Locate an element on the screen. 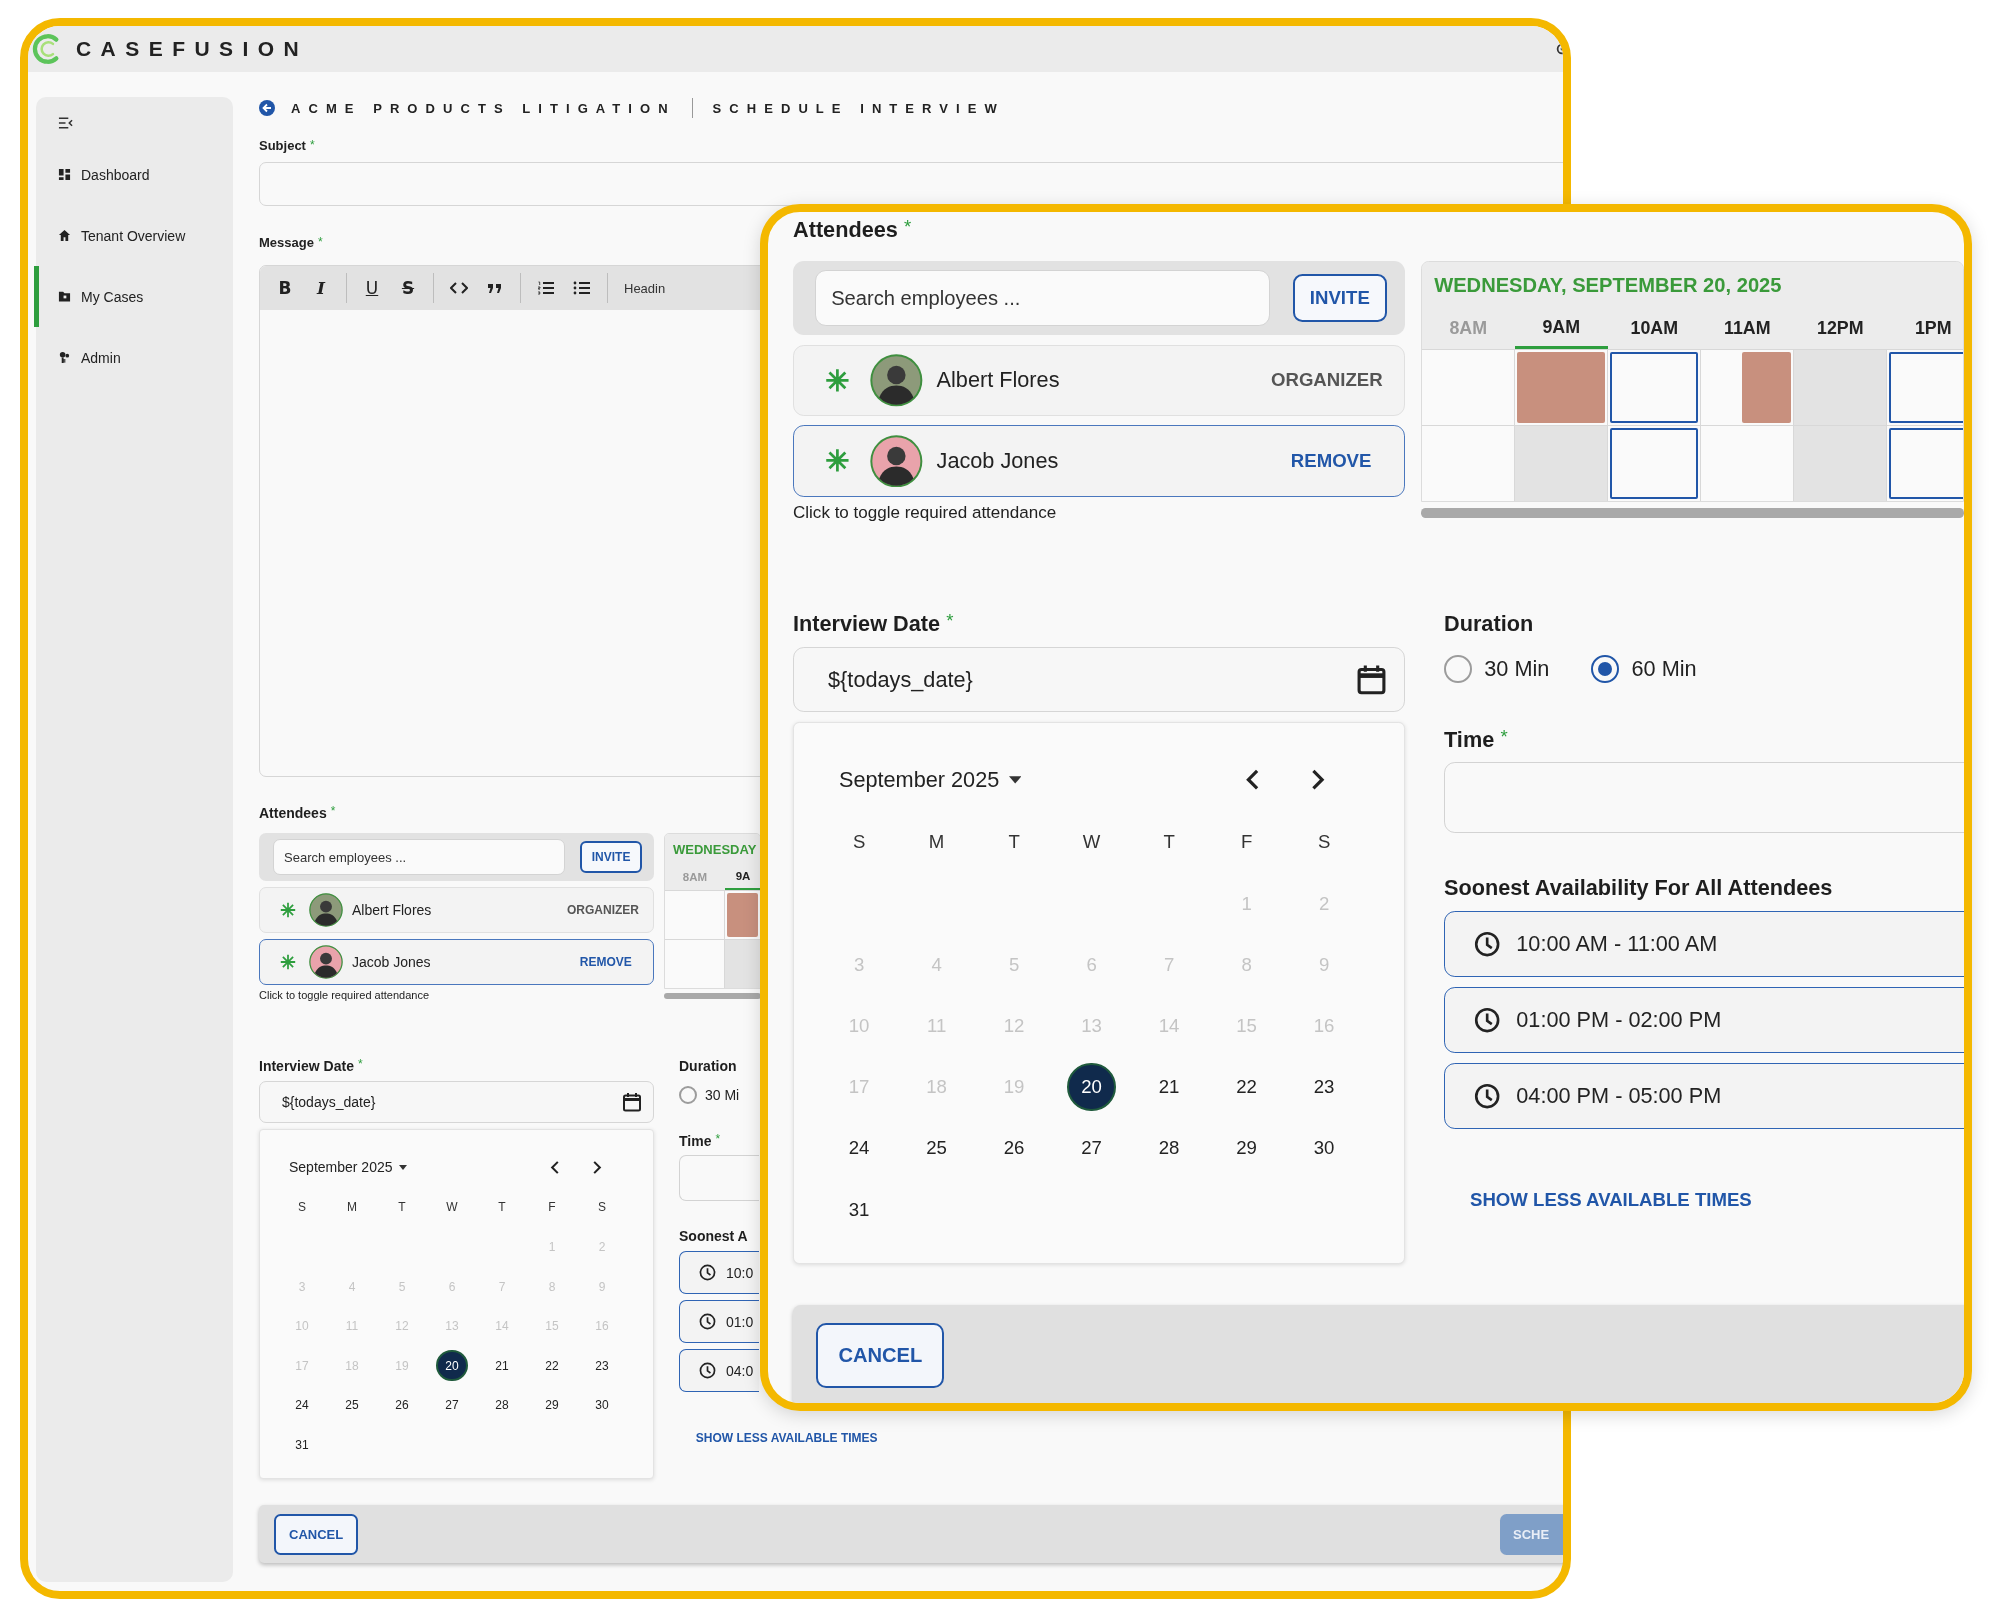  bold-button: B is located at coordinates (285, 288).